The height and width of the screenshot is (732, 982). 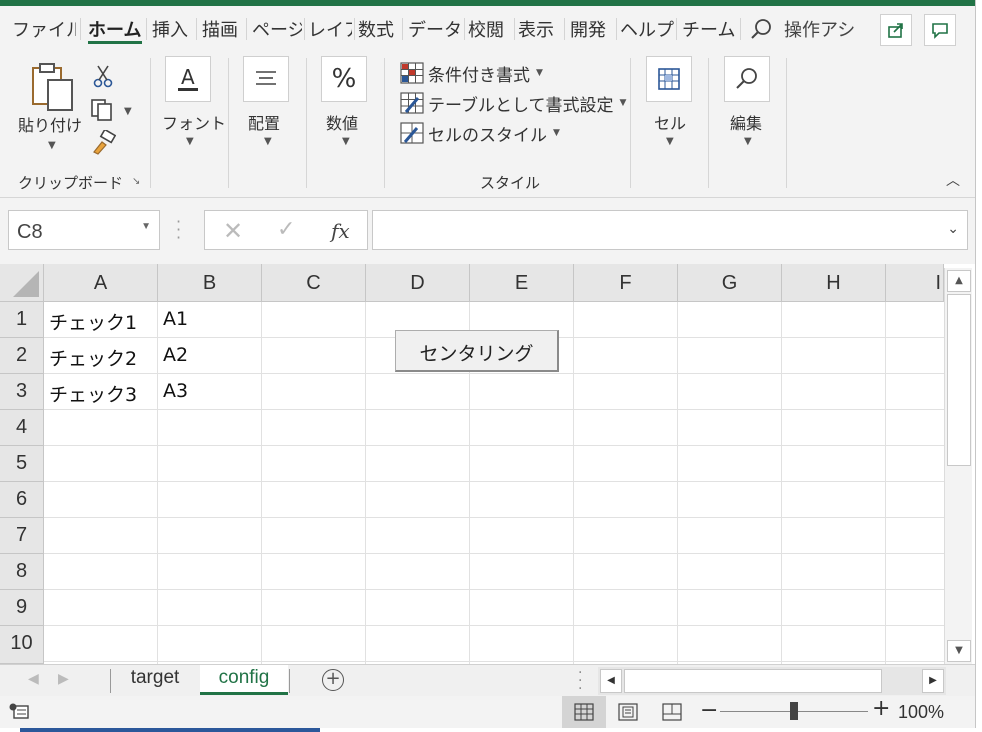 What do you see at coordinates (959, 281) in the screenshot?
I see `scroll-up-icon: ▲` at bounding box center [959, 281].